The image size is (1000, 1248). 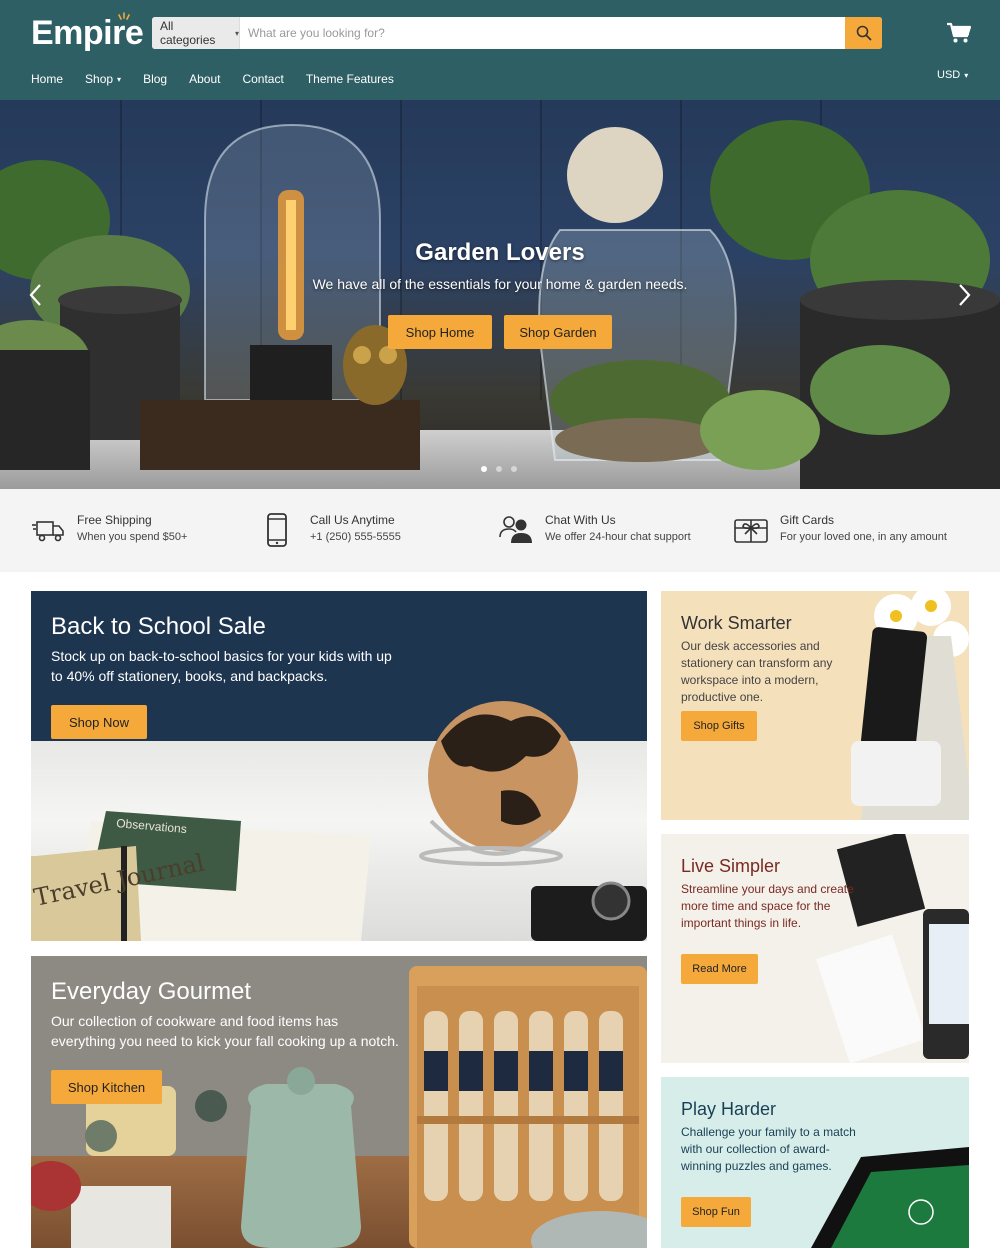 I want to click on promo-title: Back to School Sale, so click(x=158, y=626).